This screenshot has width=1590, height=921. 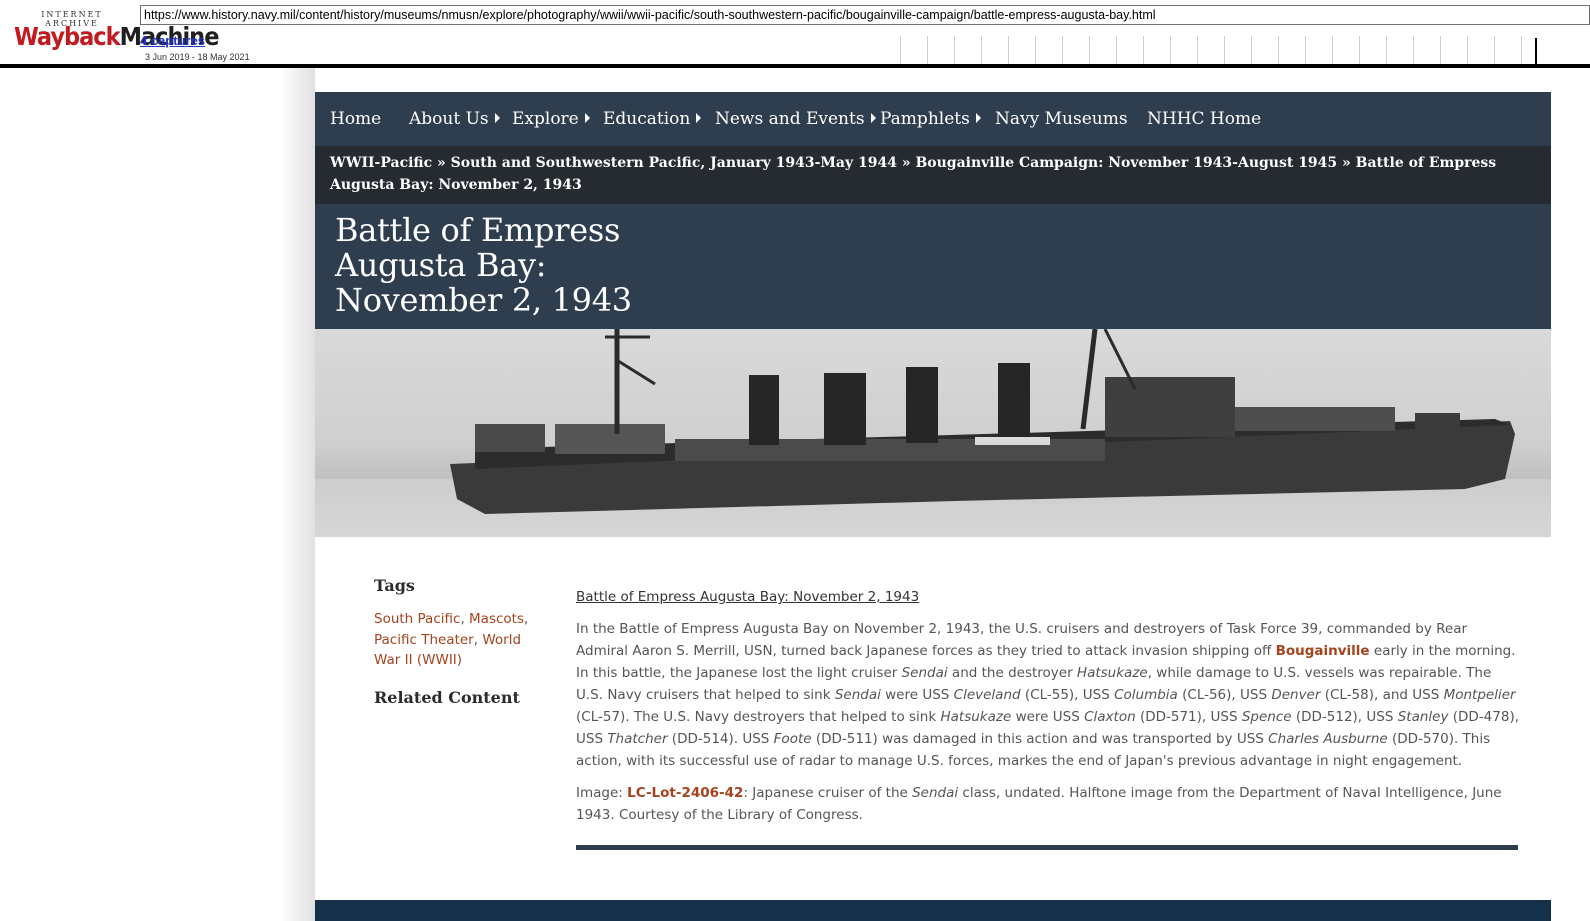 What do you see at coordinates (394, 585) in the screenshot?
I see `tags-heading: Tags` at bounding box center [394, 585].